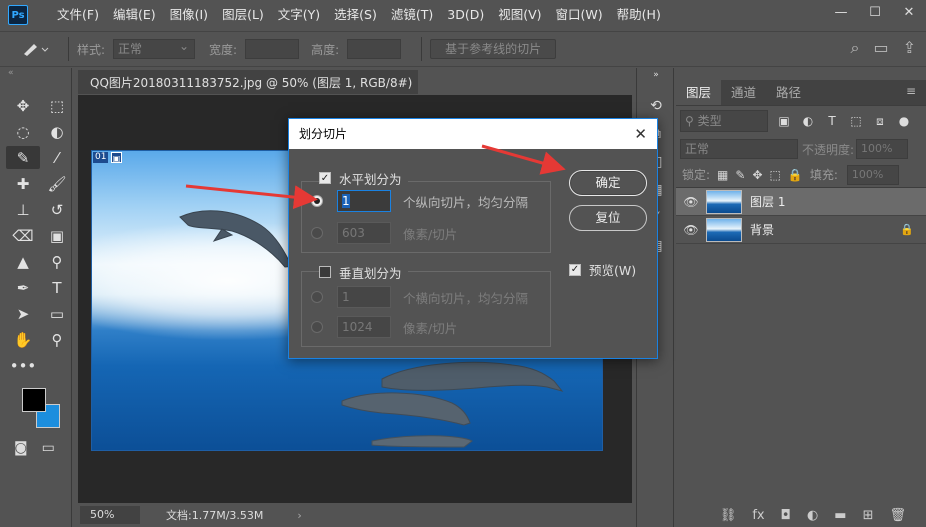  What do you see at coordinates (739, 149) in the screenshot?
I see `blend-mode-select: 正常` at bounding box center [739, 149].